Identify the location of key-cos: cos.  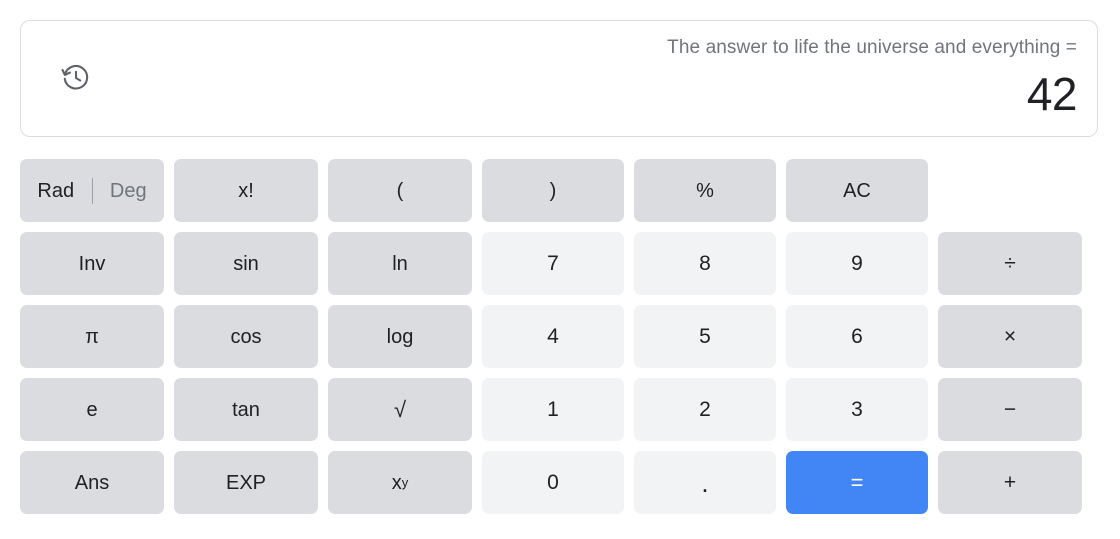
(246, 336).